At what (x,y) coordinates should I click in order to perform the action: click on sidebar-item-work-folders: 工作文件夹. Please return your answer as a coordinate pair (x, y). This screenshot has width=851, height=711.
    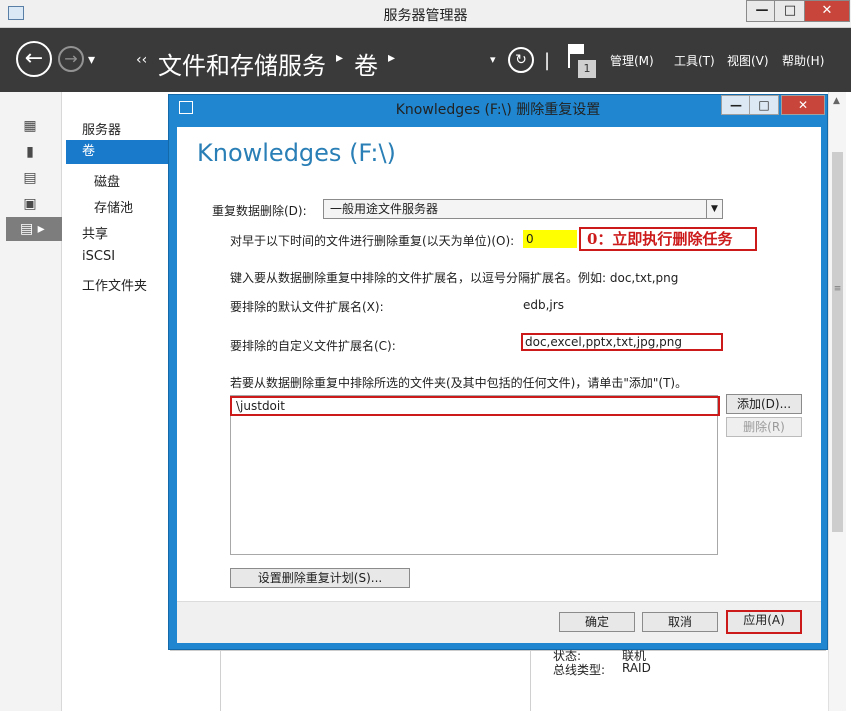
    Looking at the image, I should click on (114, 284).